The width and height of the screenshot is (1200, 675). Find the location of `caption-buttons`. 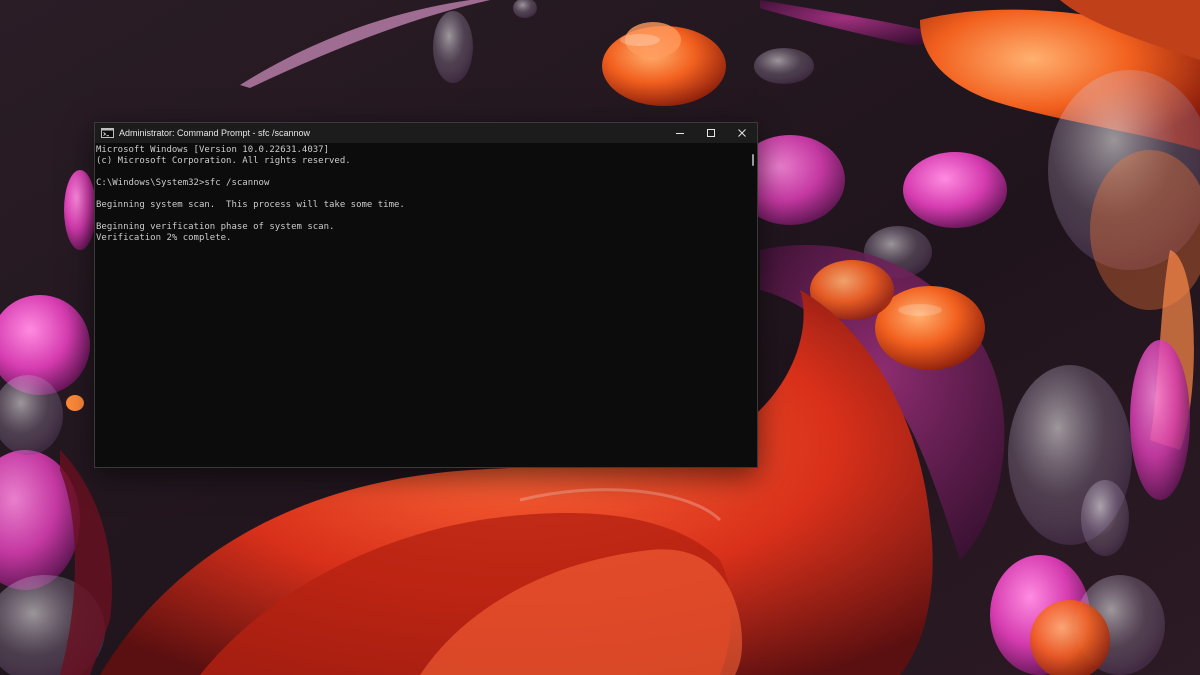

caption-buttons is located at coordinates (710, 133).